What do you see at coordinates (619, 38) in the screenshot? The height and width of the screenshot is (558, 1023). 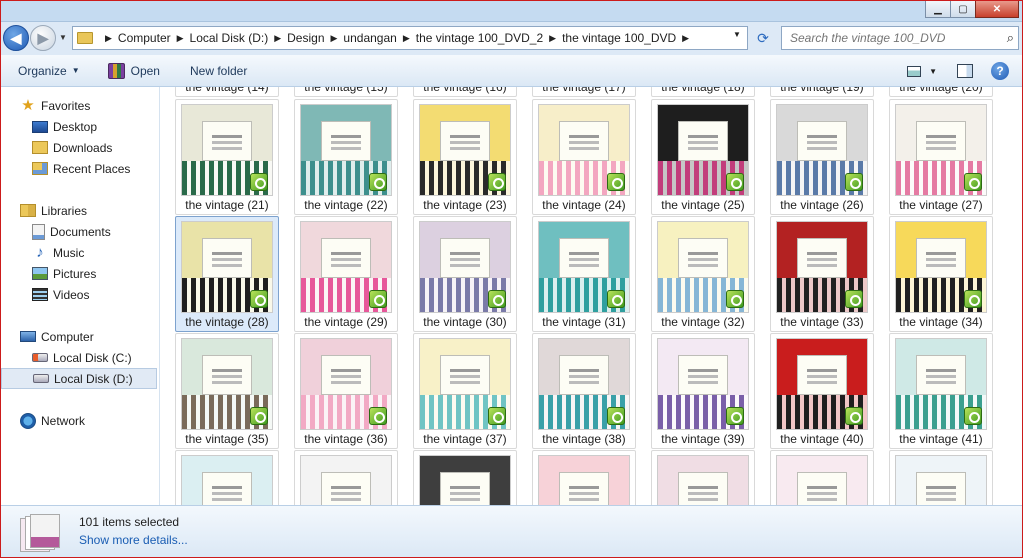 I see `breadcrumb-item: the vintage 100_DVD` at bounding box center [619, 38].